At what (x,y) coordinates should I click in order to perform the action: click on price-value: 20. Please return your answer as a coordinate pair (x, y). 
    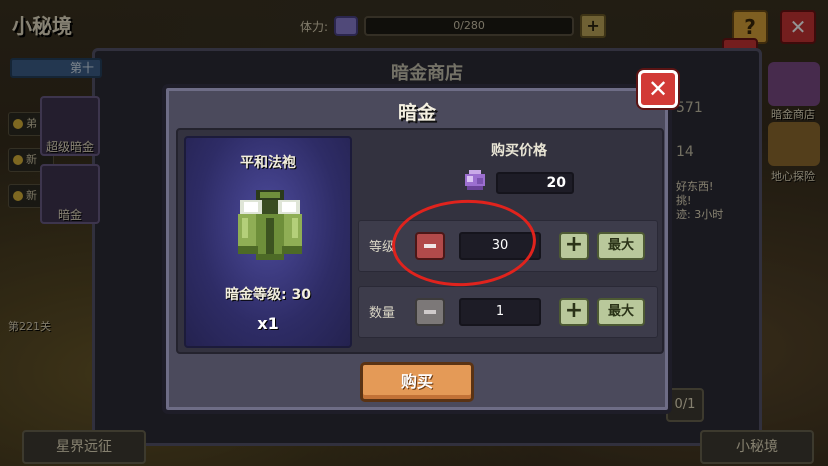
    Looking at the image, I should click on (535, 183).